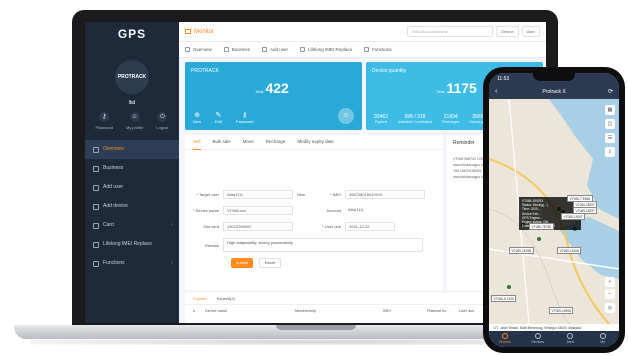  Describe the element at coordinates (132, 168) in the screenshot. I see `sidebar-item-business: Business` at that location.